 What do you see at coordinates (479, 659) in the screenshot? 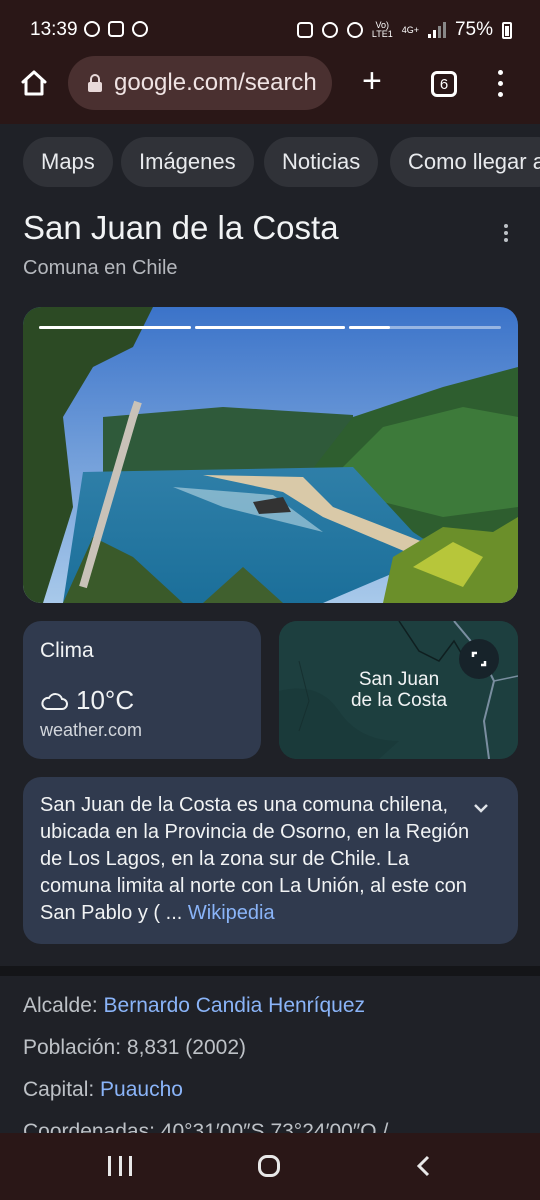
I see `expand-icon` at bounding box center [479, 659].